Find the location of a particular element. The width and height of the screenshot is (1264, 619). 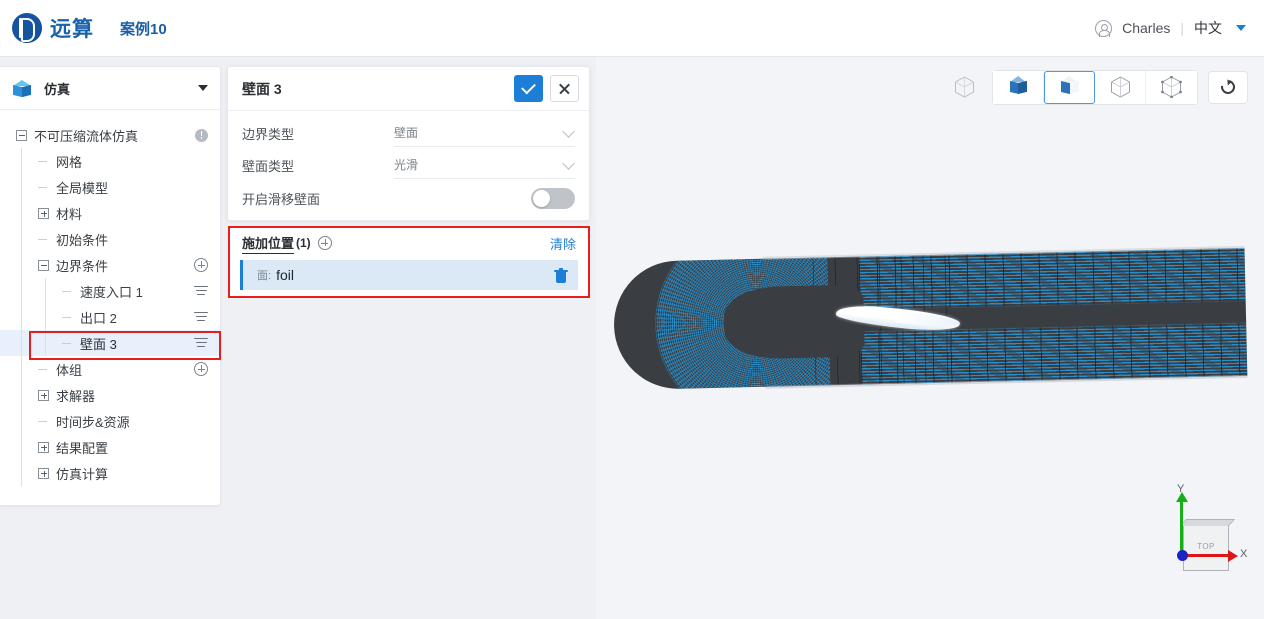

tree-item-1: 网格 is located at coordinates (110, 161).